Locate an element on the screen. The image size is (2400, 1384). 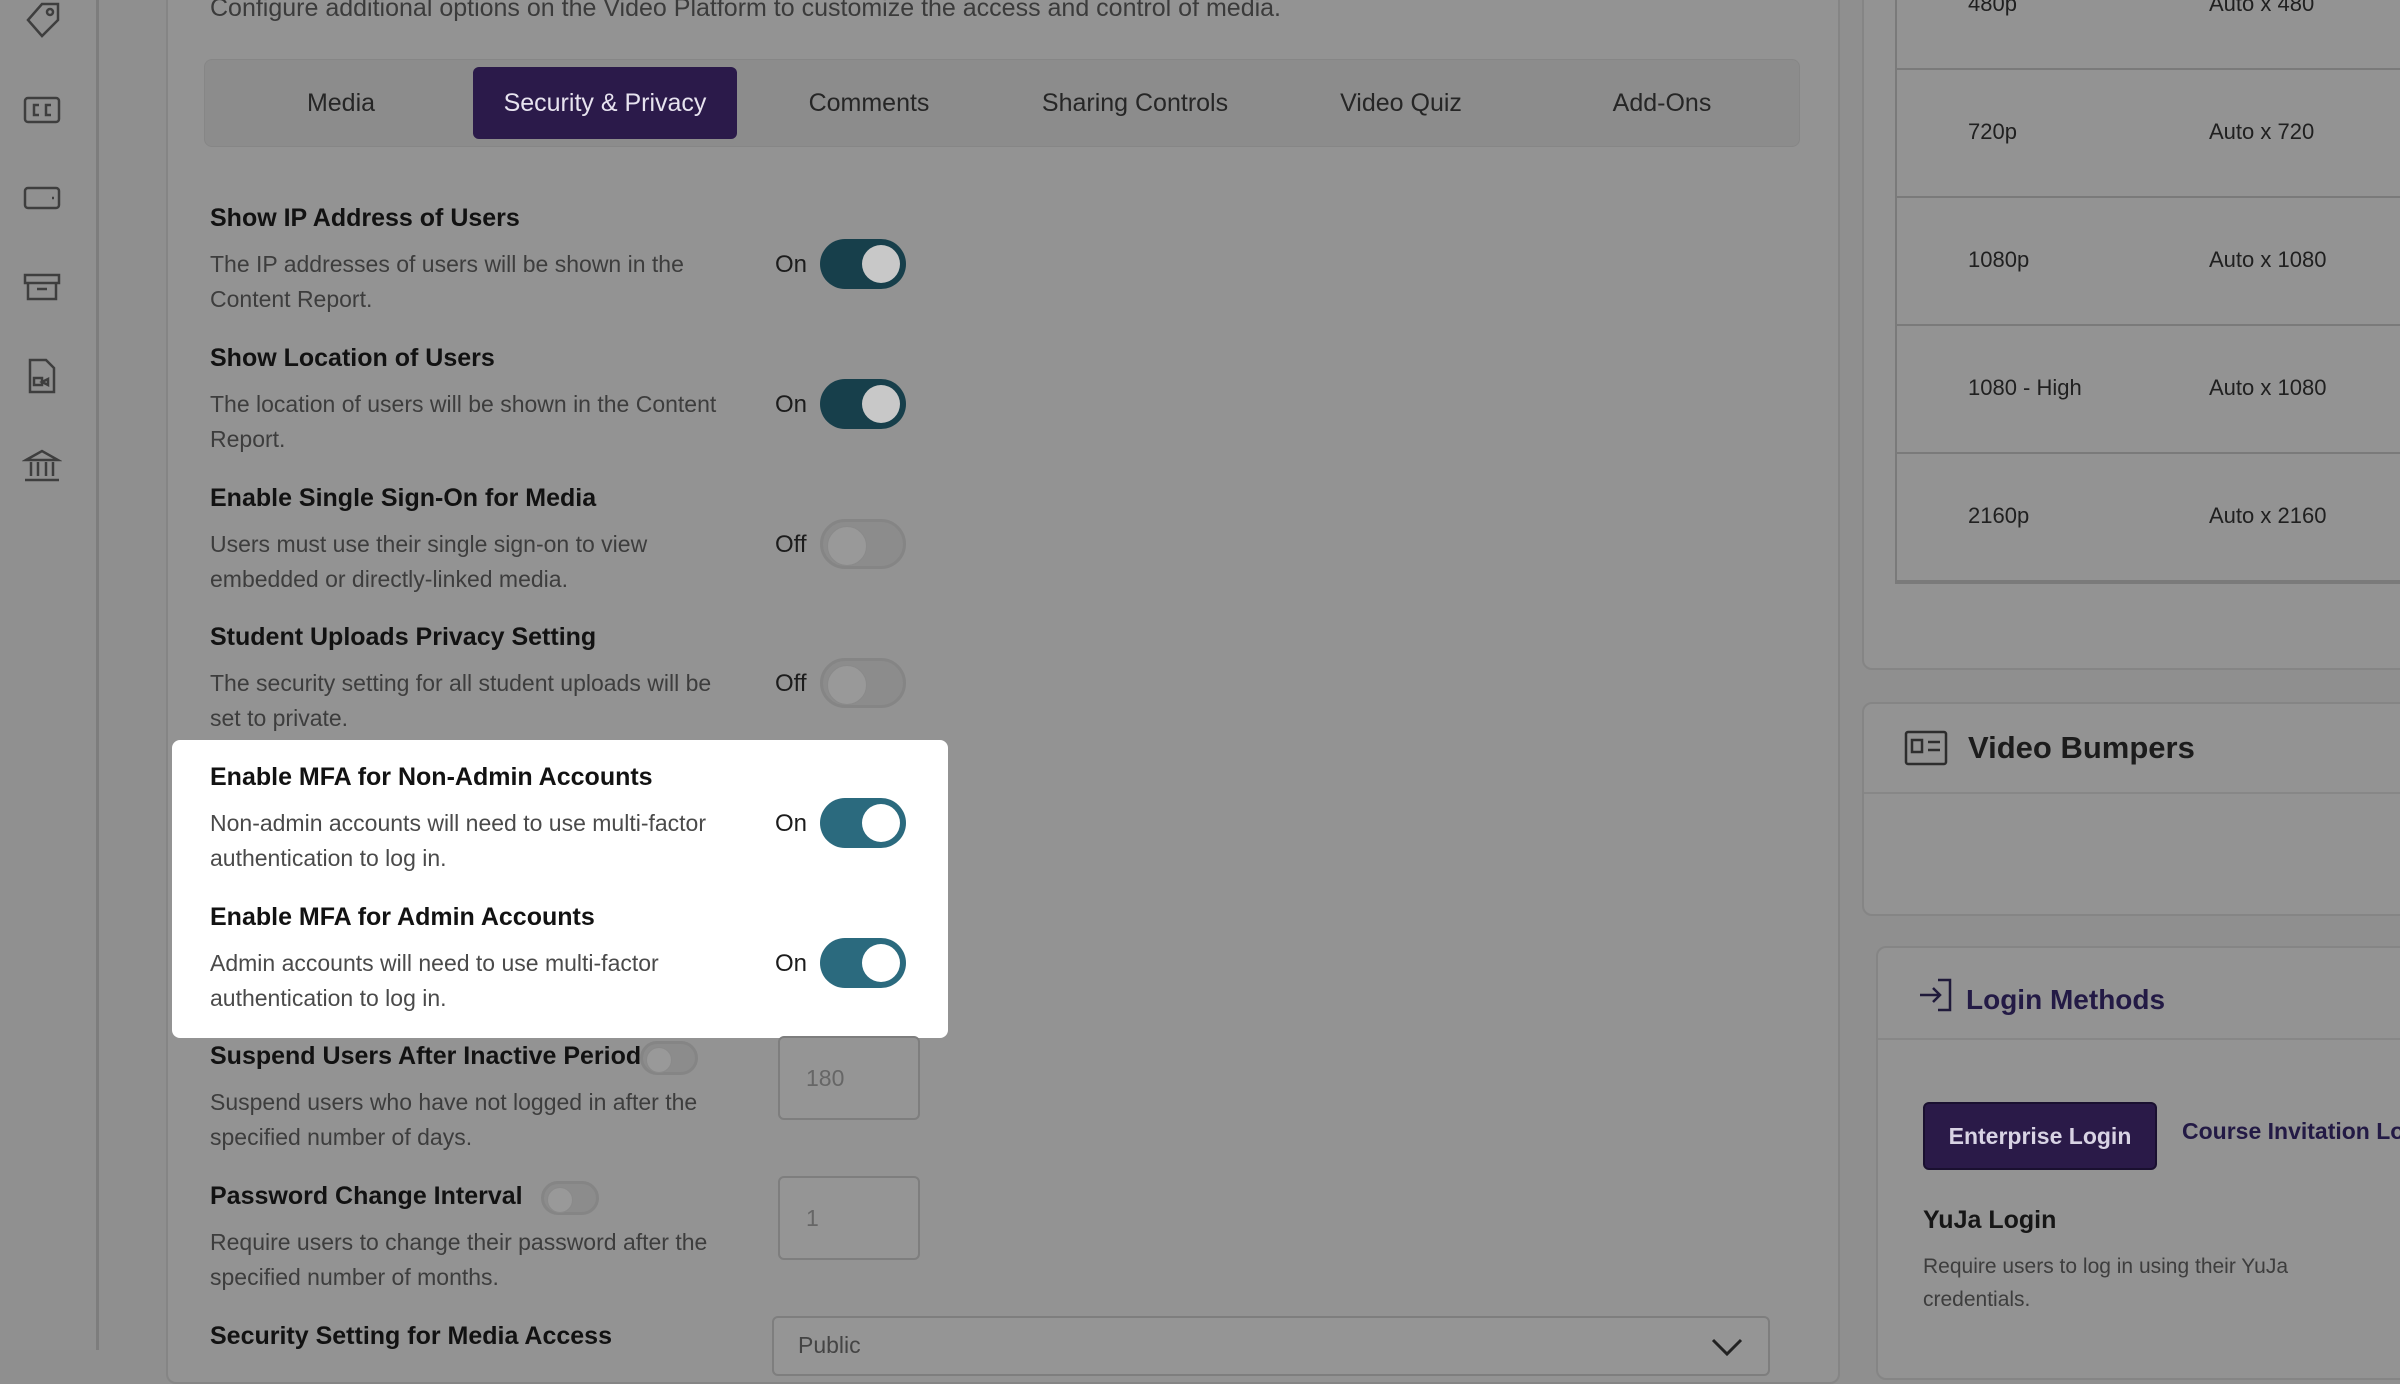
setting-title-mfa-admin: Enable MFA for Admin Accounts is located at coordinates (402, 917).